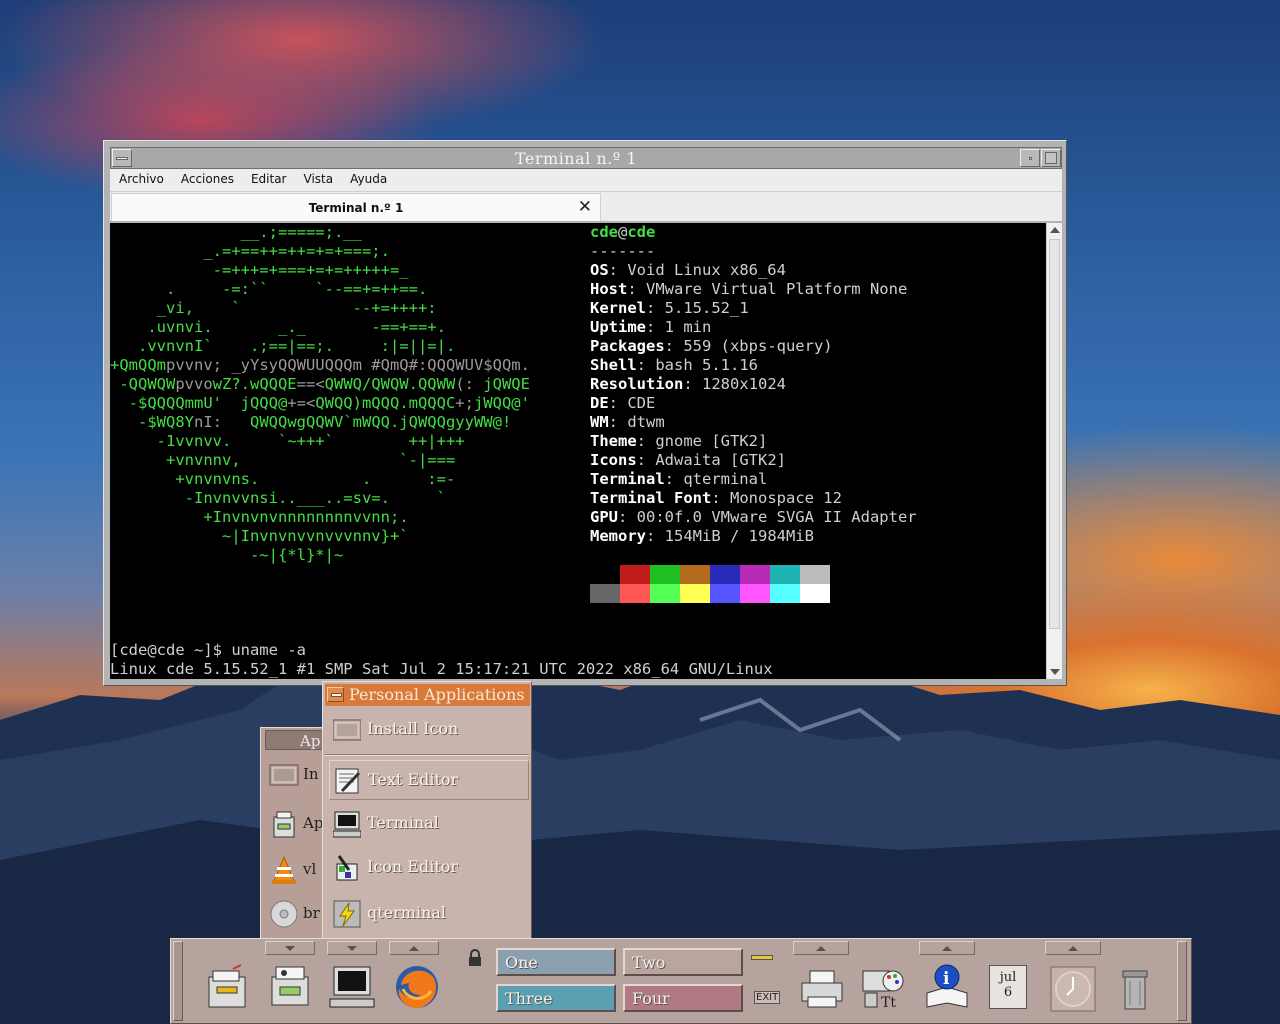 The width and height of the screenshot is (1280, 1024). I want to click on menu-ayuda: Ayuda, so click(368, 177).